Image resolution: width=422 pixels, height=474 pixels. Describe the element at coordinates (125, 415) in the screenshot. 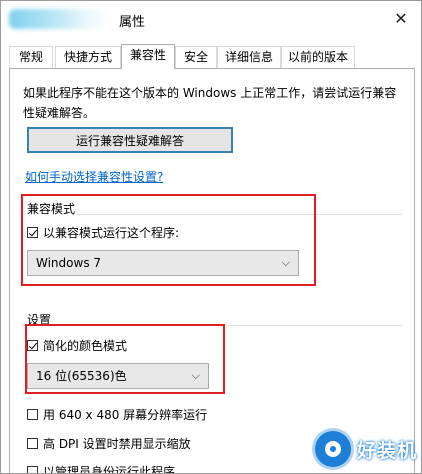

I see `run-640-label: 用 640 x 480 屏幕分辨率运行` at that location.